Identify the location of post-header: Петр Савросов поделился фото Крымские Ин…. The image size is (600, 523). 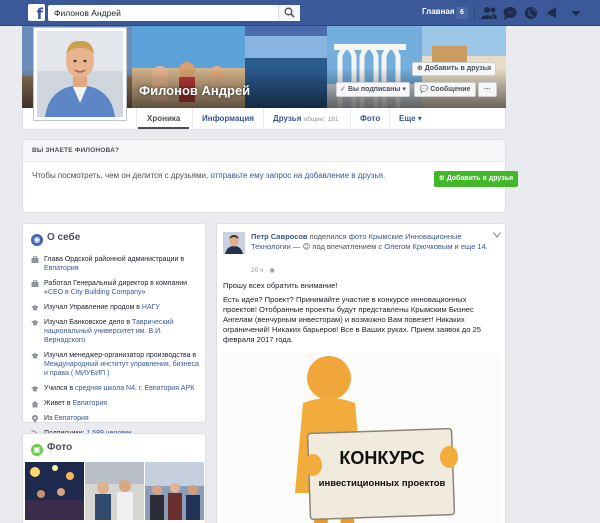
(371, 242).